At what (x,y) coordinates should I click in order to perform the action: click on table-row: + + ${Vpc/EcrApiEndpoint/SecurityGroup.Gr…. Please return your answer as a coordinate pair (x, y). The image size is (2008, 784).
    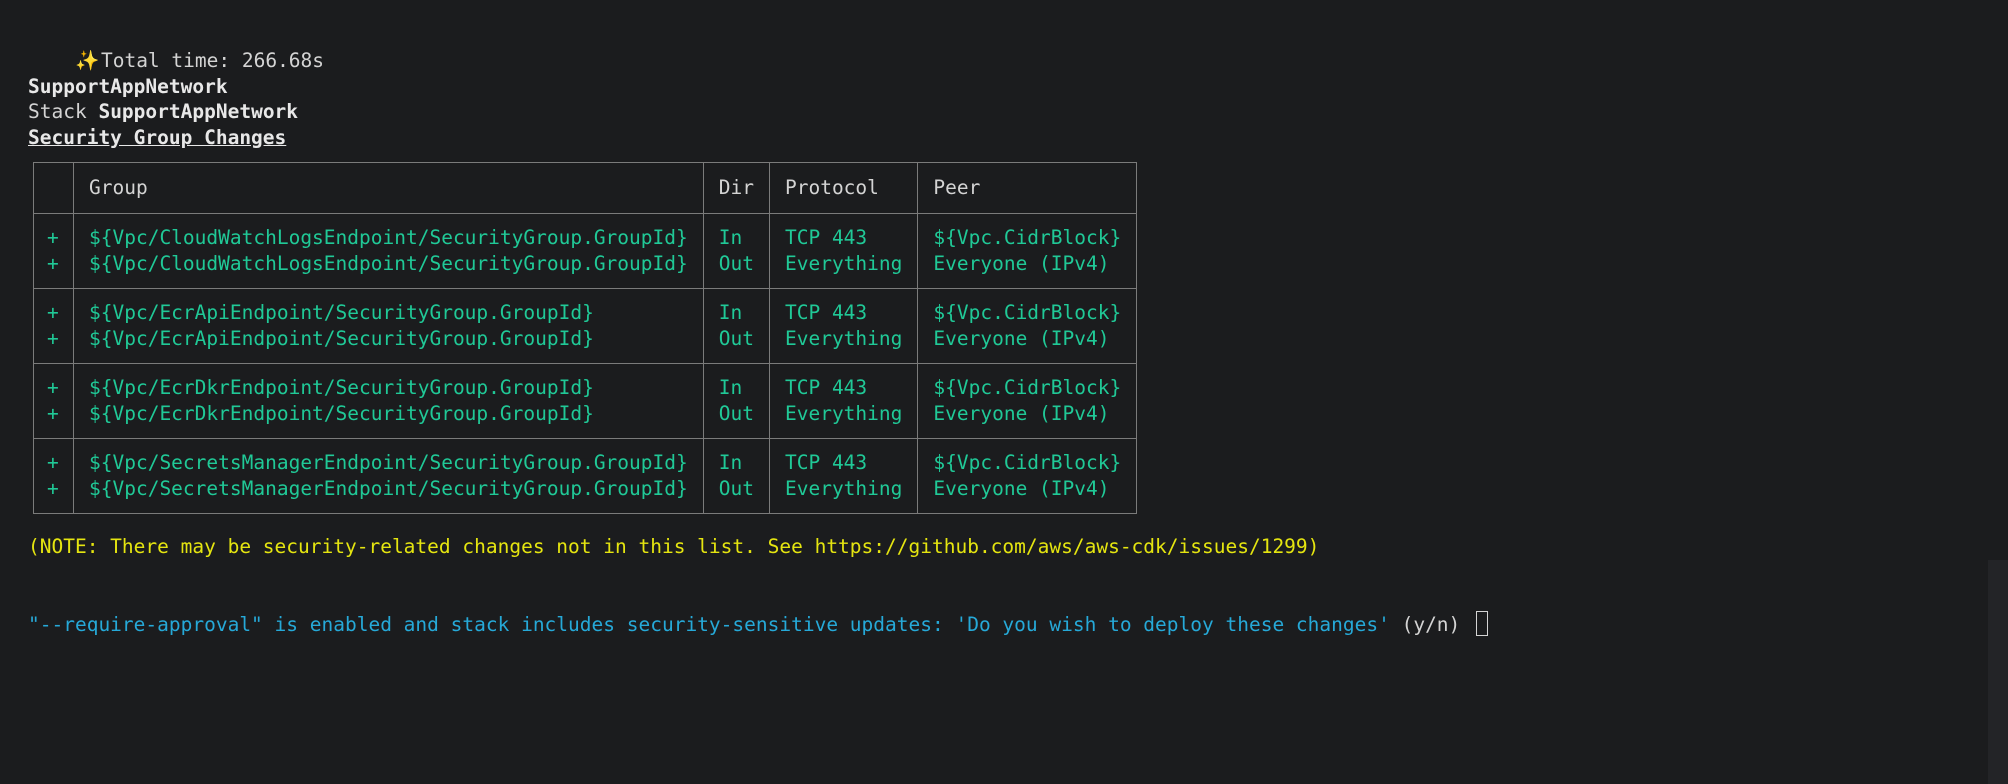
    Looking at the image, I should click on (585, 326).